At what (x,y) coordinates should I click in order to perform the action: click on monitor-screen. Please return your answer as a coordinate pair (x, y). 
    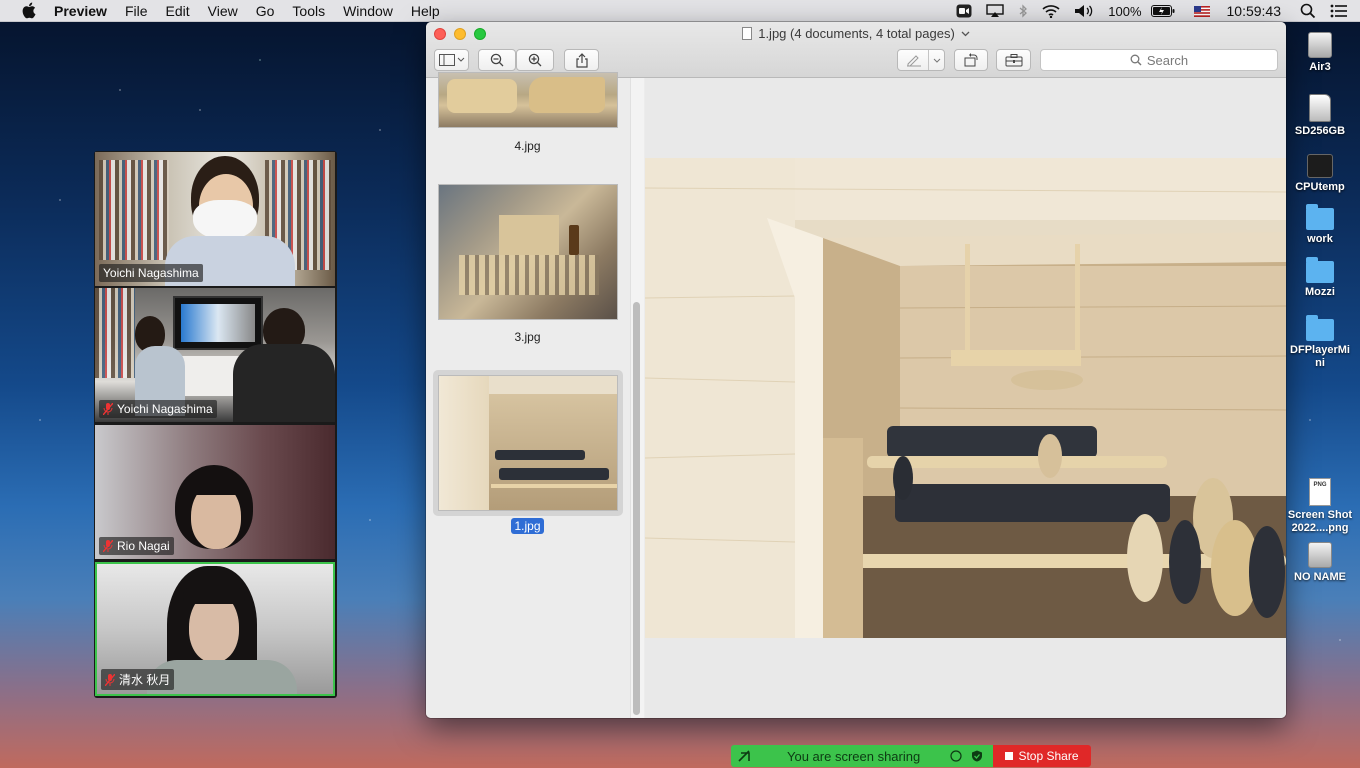
    Looking at the image, I should click on (218, 323).